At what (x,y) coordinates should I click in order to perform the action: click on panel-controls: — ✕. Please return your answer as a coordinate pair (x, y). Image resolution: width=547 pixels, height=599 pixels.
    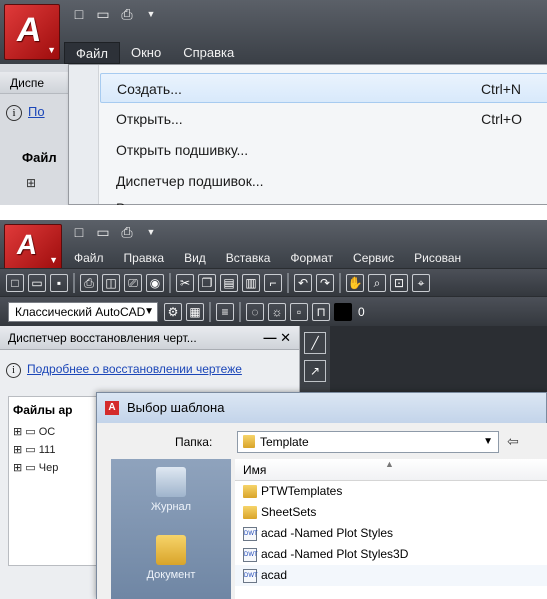
    Looking at the image, I should click on (277, 338).